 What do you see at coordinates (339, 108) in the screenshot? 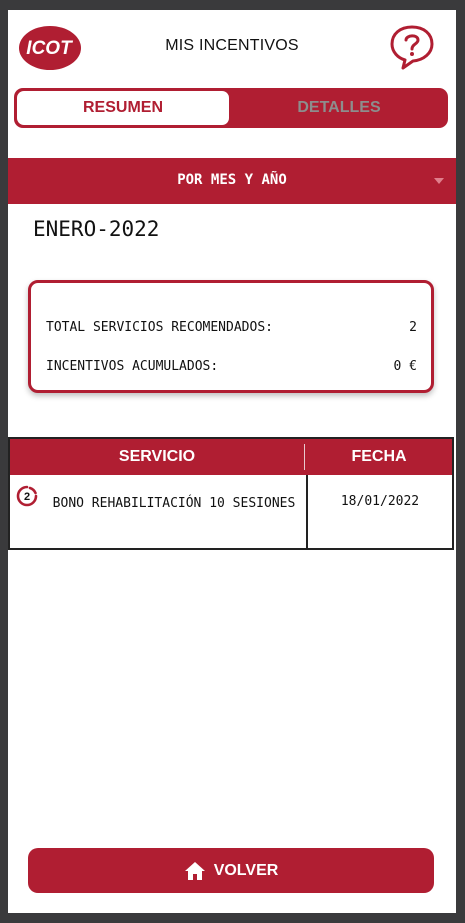
I see `tab-detalles: DETALLES` at bounding box center [339, 108].